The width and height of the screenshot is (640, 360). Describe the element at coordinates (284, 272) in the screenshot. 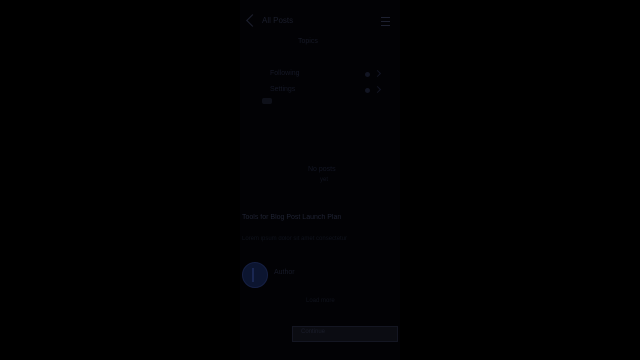

I see `author-name: Author` at that location.